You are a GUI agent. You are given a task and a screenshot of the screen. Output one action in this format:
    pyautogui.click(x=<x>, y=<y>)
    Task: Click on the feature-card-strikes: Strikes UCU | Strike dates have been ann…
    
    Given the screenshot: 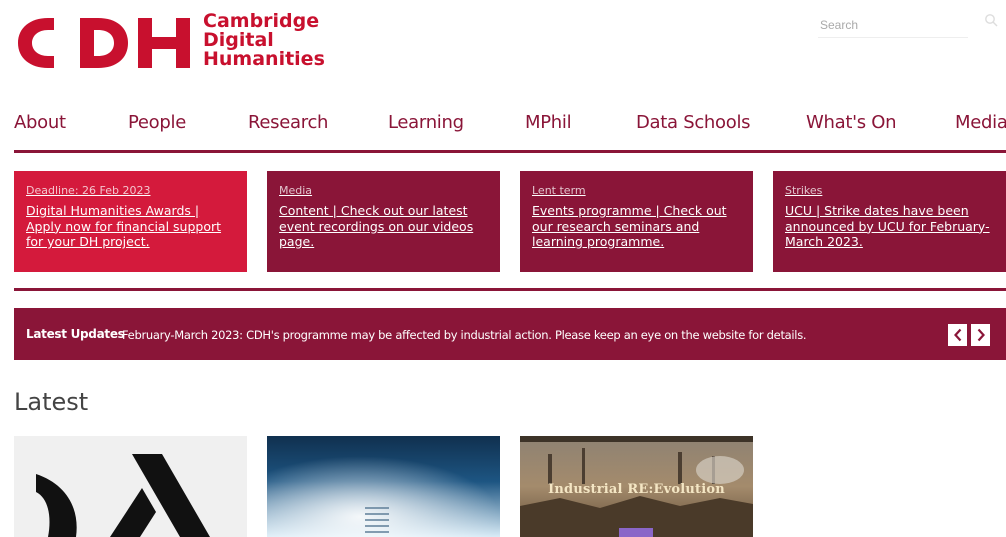 What is the action you would take?
    pyautogui.click(x=889, y=221)
    